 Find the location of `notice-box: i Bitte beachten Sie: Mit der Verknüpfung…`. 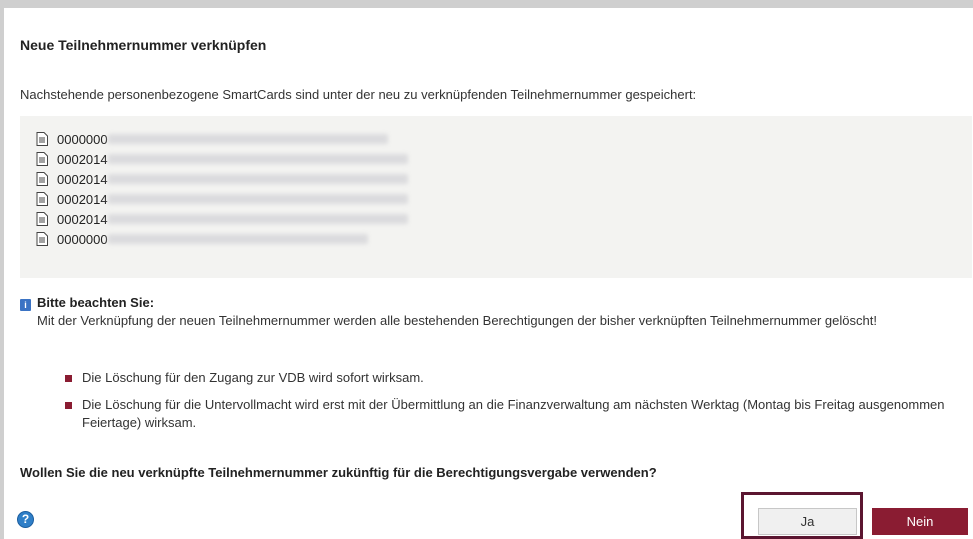

notice-box: i Bitte beachten Sie: Mit der Verknüpfung… is located at coordinates (490, 312).